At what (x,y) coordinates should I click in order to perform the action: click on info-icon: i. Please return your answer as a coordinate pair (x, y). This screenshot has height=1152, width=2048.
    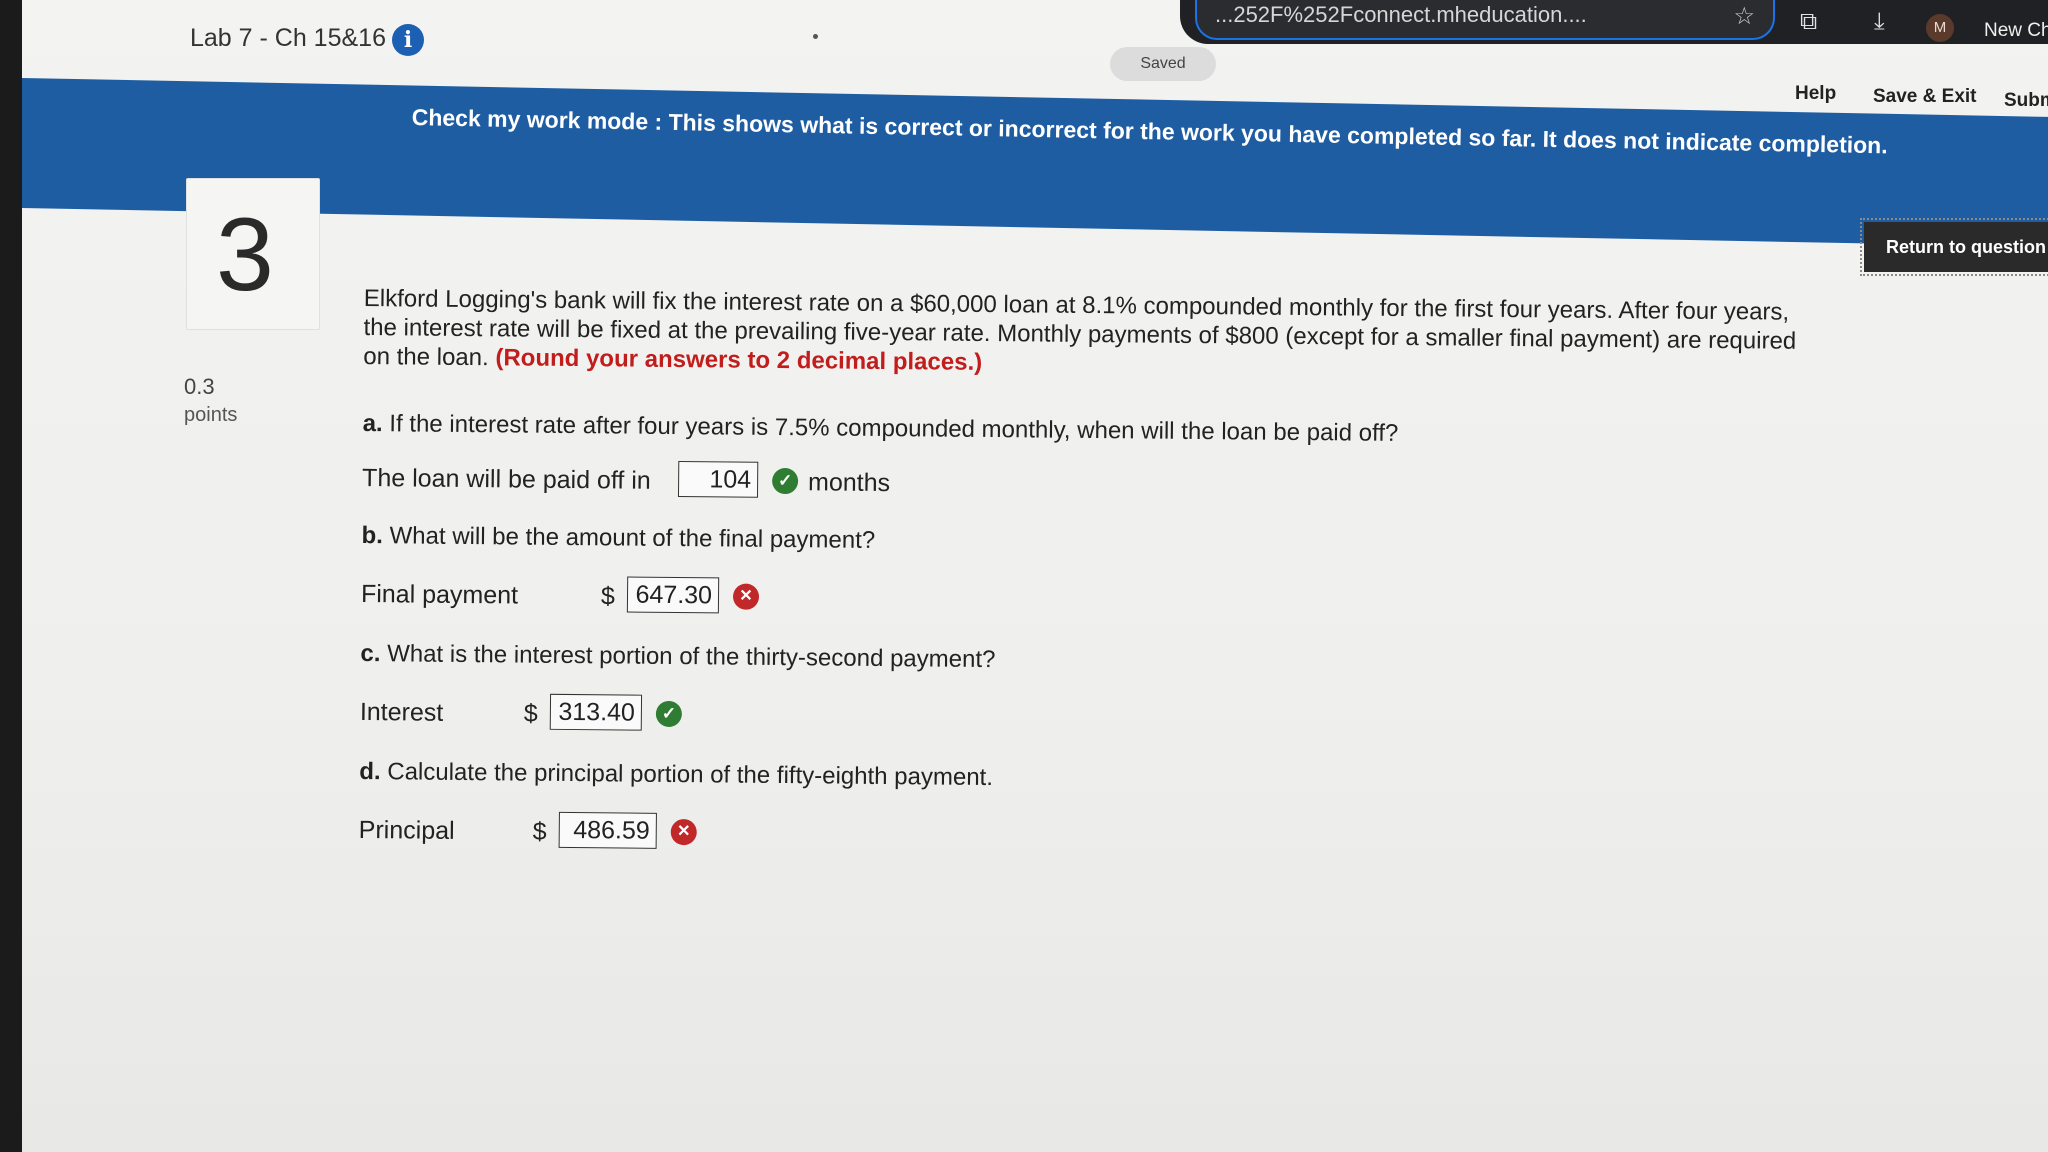
    Looking at the image, I should click on (408, 40).